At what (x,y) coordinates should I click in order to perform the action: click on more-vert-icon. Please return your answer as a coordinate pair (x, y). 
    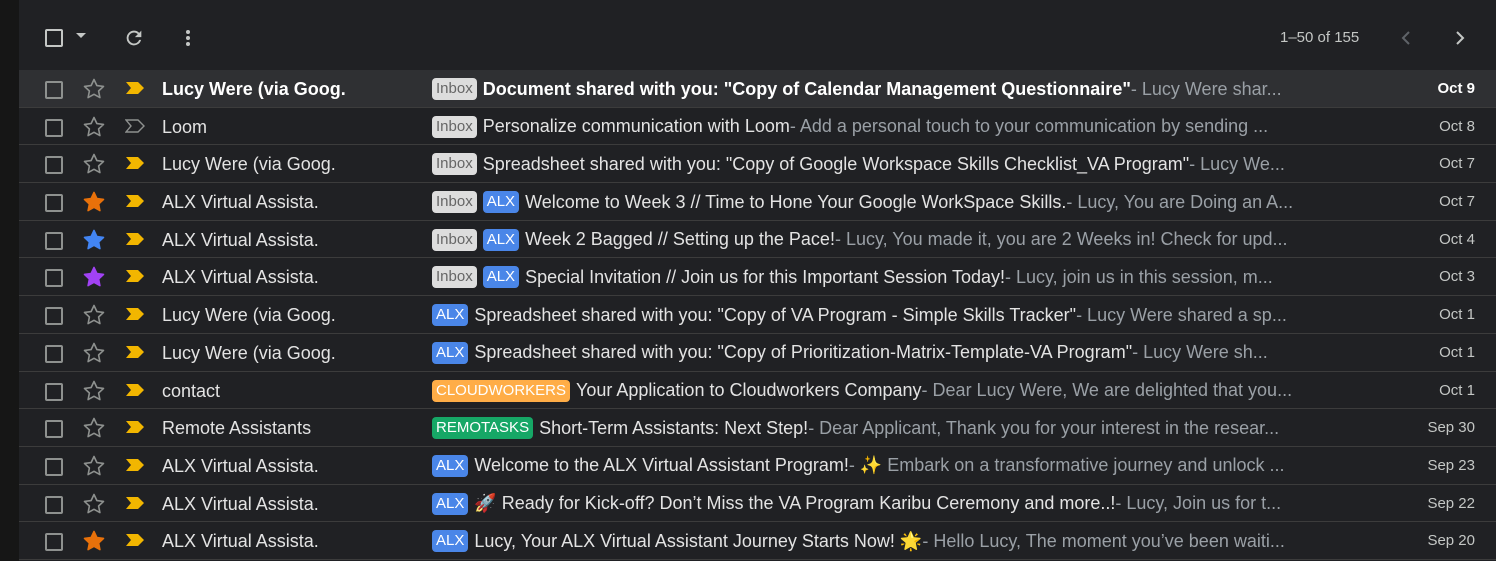
    Looking at the image, I should click on (188, 38).